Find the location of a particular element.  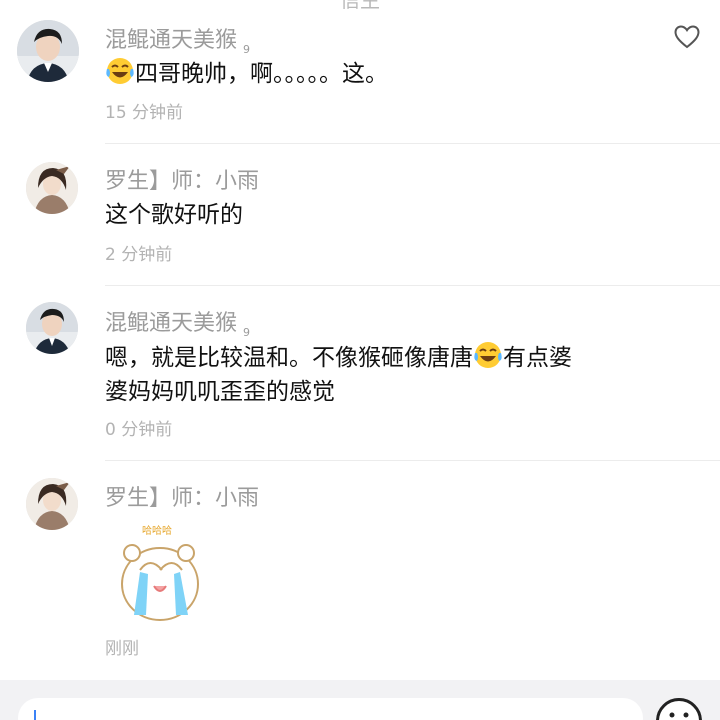

comment-time: 2 分钟前 is located at coordinates (139, 255).